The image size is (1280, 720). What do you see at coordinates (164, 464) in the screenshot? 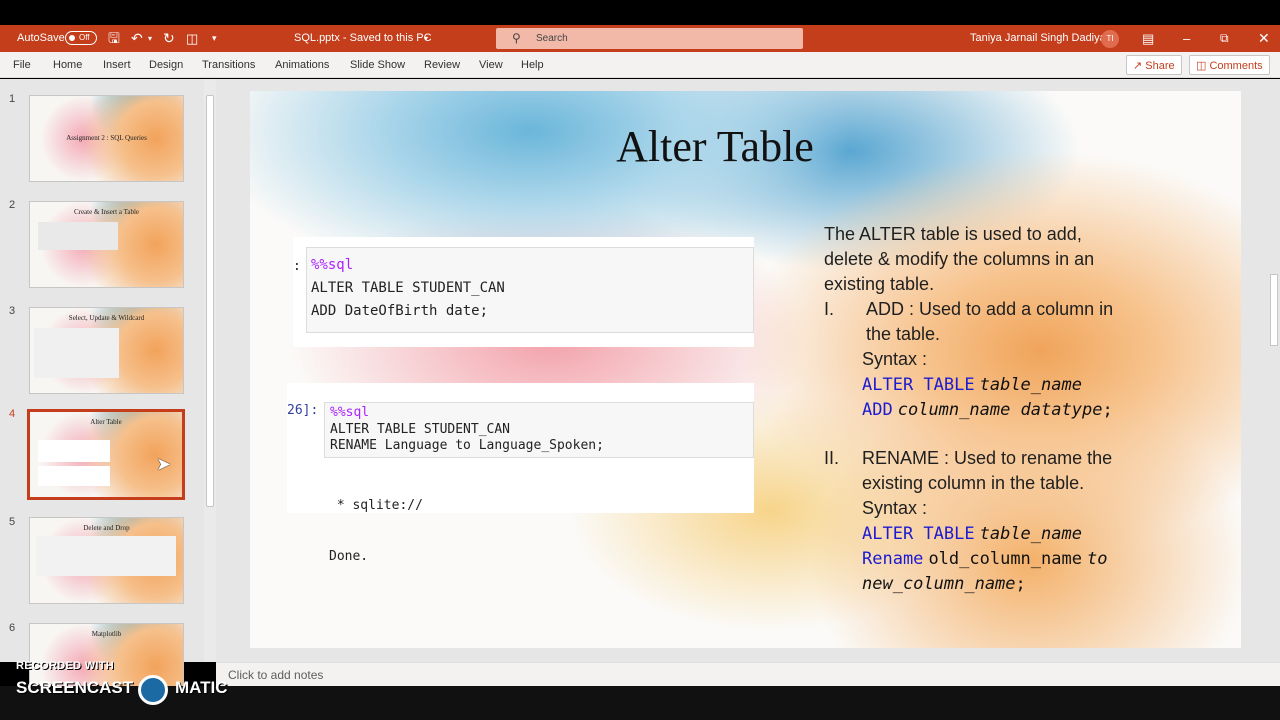
I see `mouse-cursor-icon: ➤` at bounding box center [164, 464].